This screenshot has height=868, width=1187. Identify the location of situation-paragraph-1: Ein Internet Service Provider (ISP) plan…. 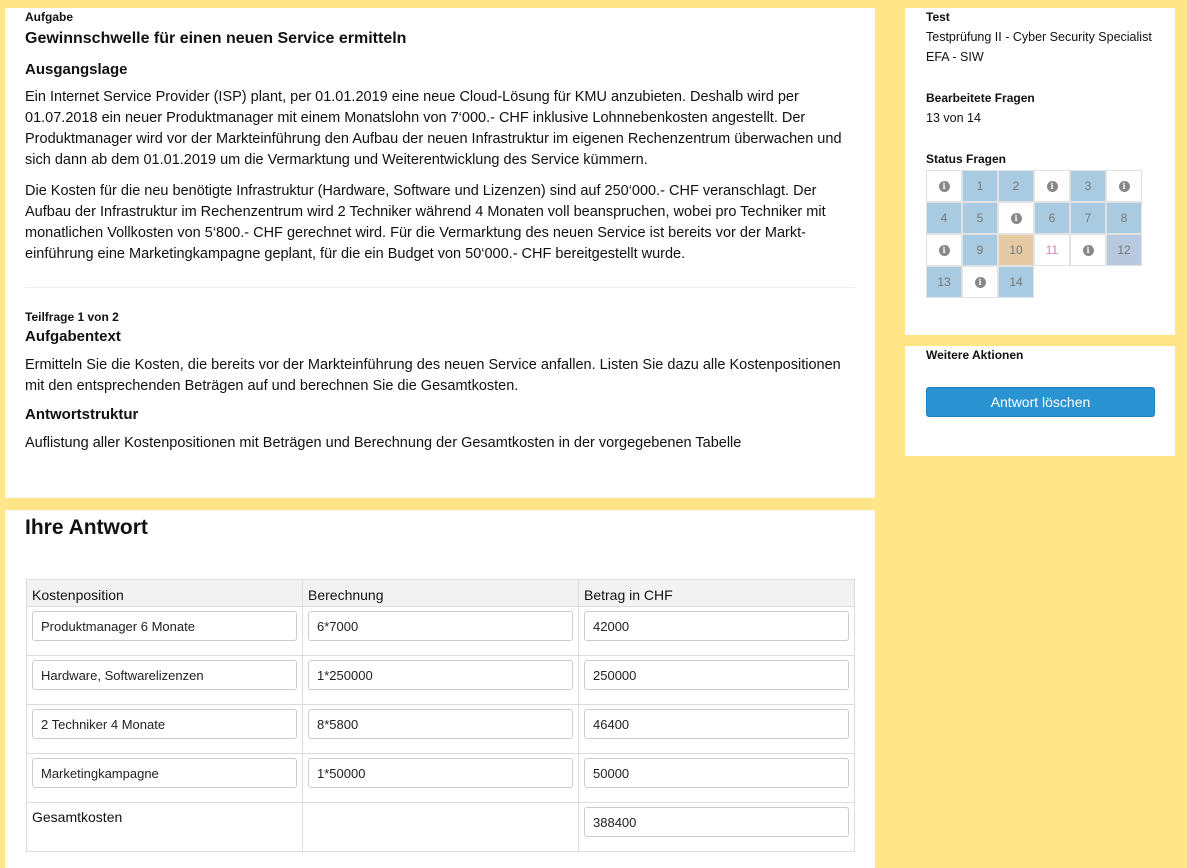
(433, 128).